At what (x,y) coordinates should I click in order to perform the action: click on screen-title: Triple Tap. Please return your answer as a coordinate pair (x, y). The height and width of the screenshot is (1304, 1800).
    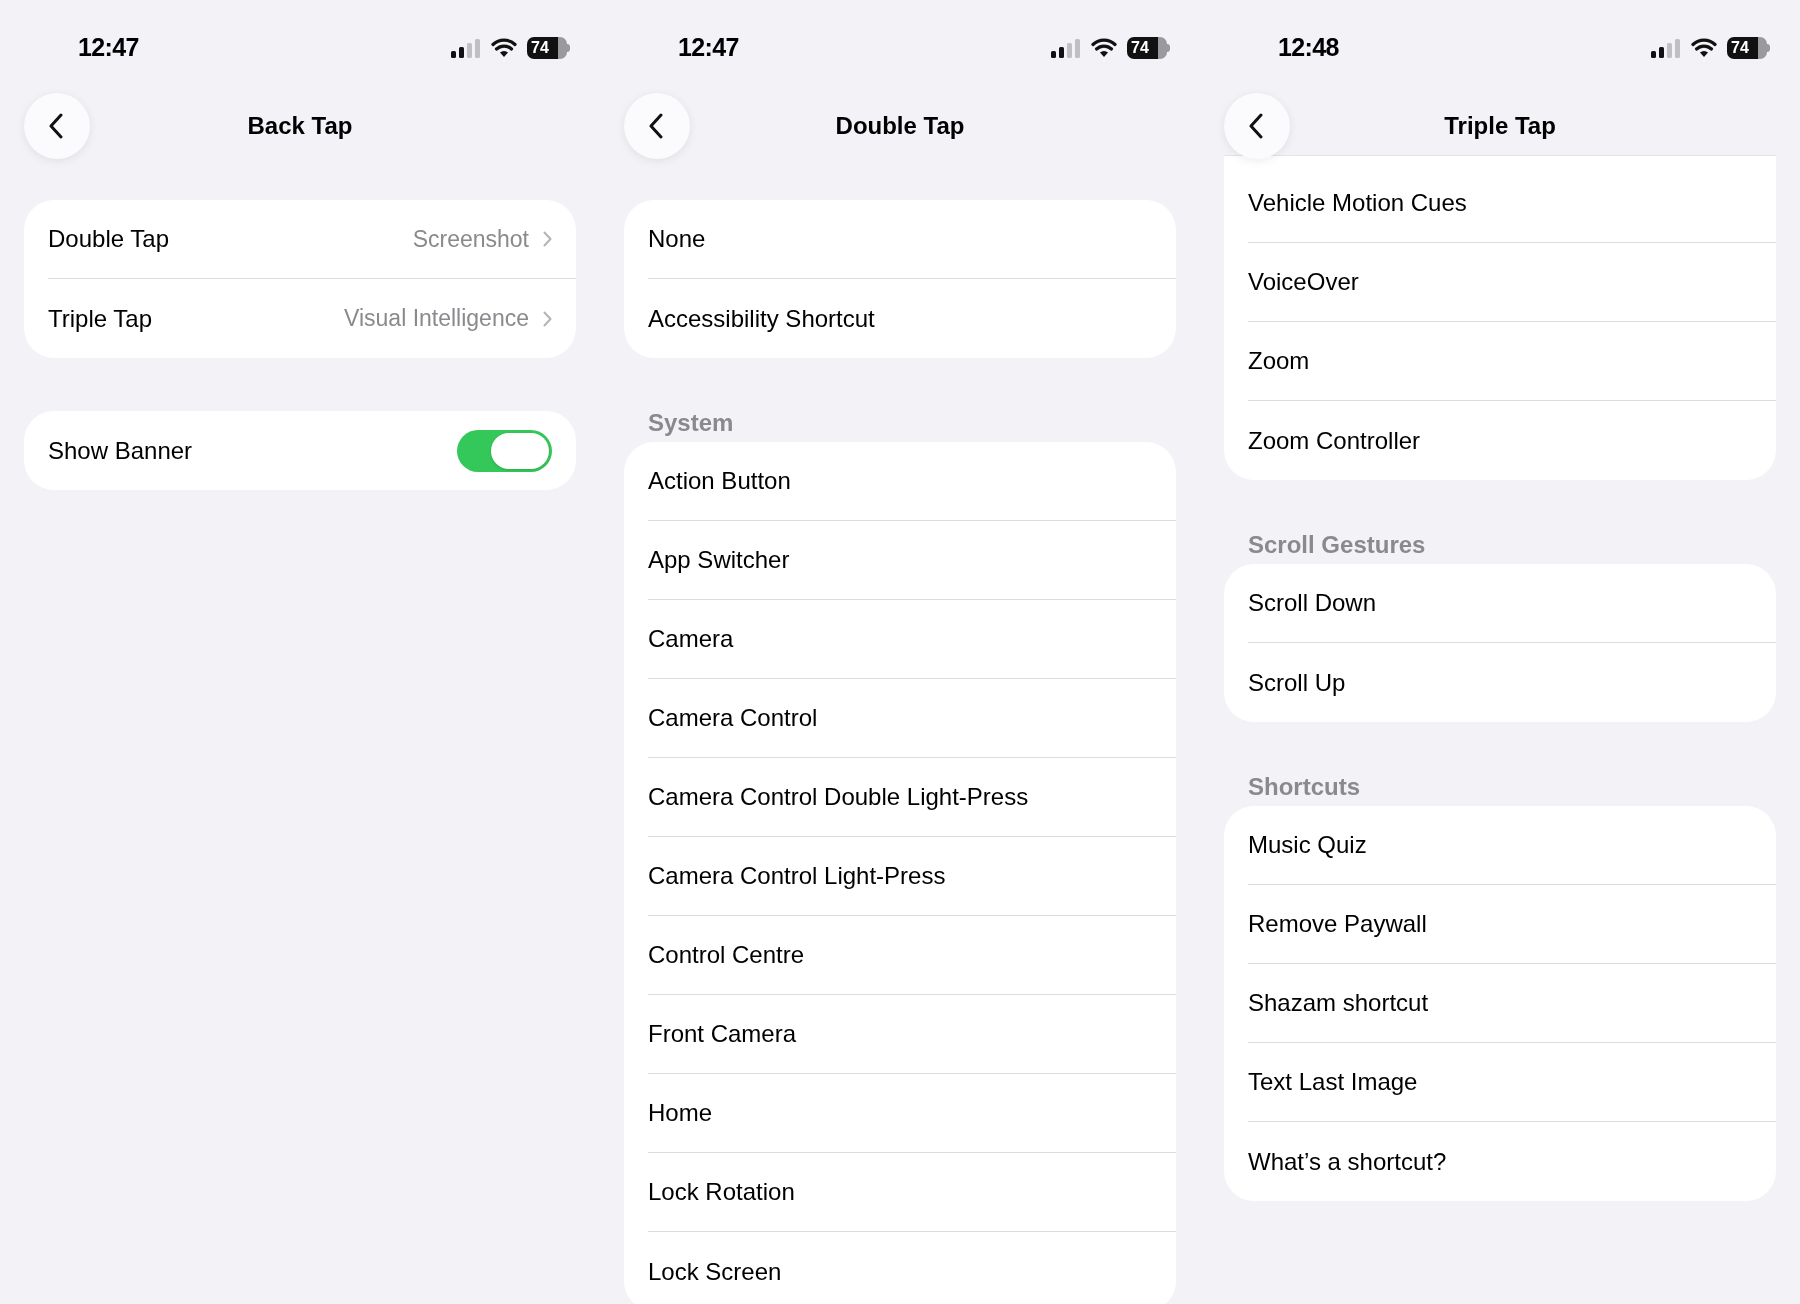
    Looking at the image, I should click on (1500, 125).